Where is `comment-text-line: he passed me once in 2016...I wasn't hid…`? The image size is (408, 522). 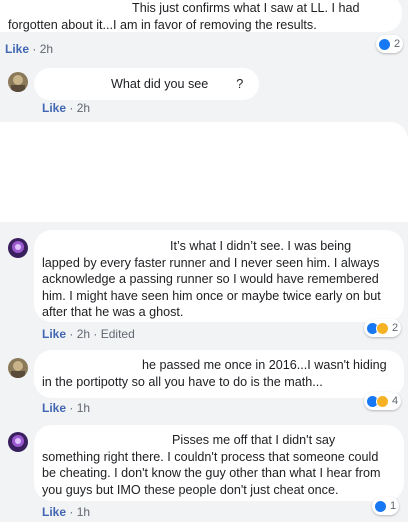 comment-text-line: he passed me once in 2016...I wasn't hid… is located at coordinates (264, 365).